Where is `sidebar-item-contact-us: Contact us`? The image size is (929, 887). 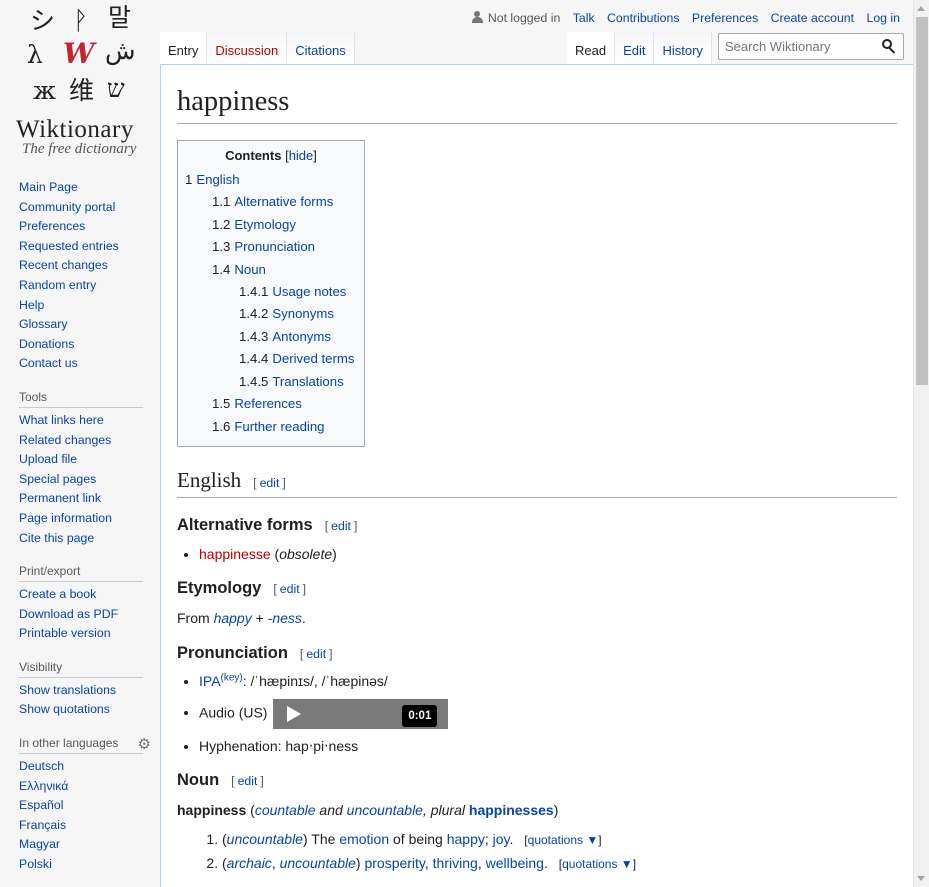
sidebar-item-contact-us: Contact us is located at coordinates (48, 363).